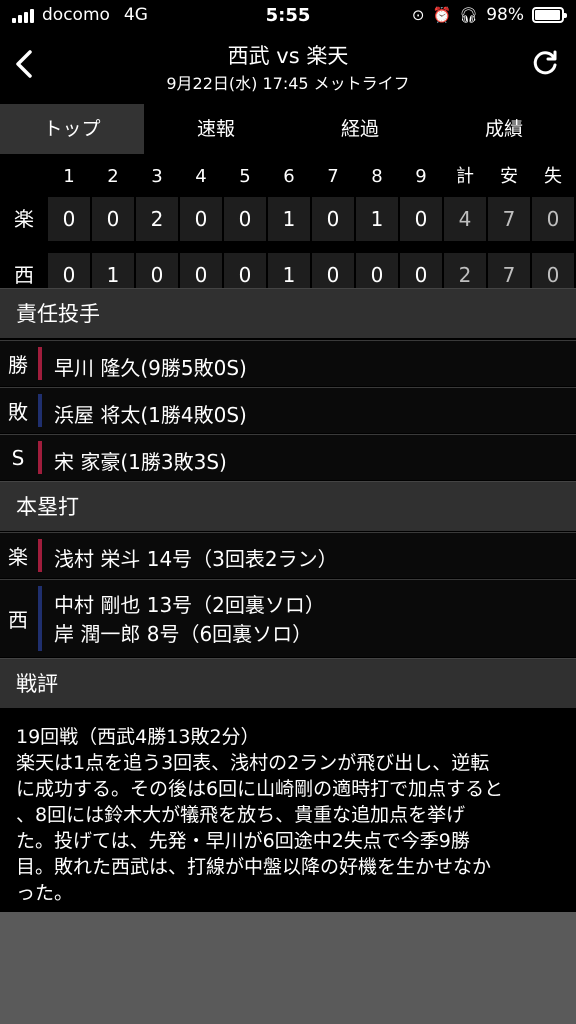 This screenshot has height=1024, width=576. I want to click on inning-header: 6, so click(289, 176).